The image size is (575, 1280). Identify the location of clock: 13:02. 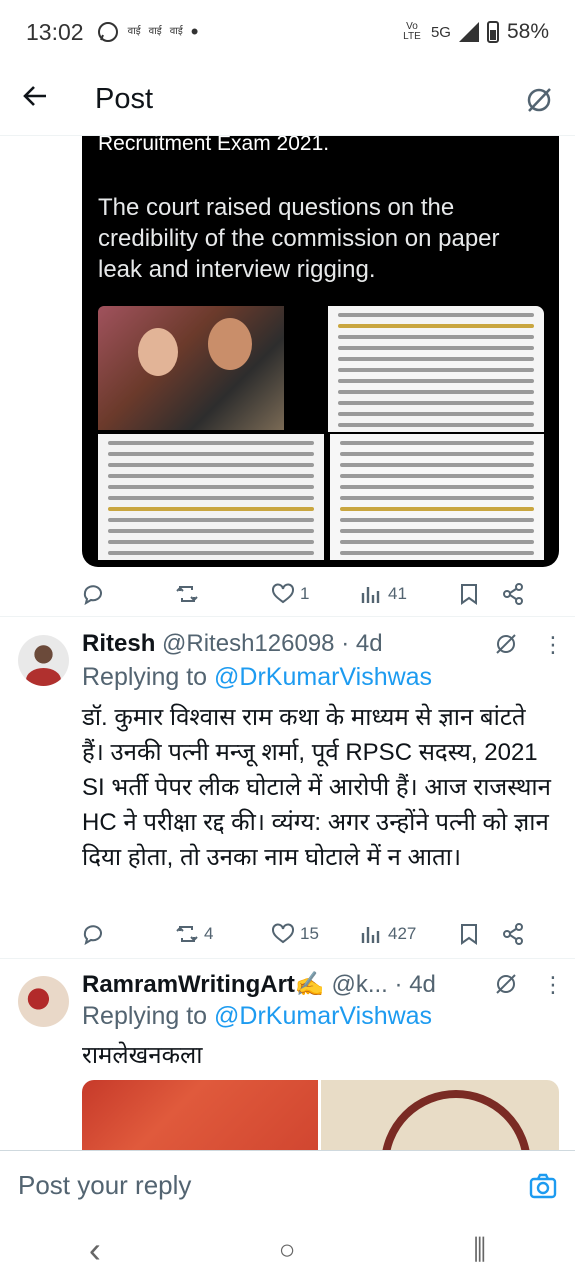
(55, 31).